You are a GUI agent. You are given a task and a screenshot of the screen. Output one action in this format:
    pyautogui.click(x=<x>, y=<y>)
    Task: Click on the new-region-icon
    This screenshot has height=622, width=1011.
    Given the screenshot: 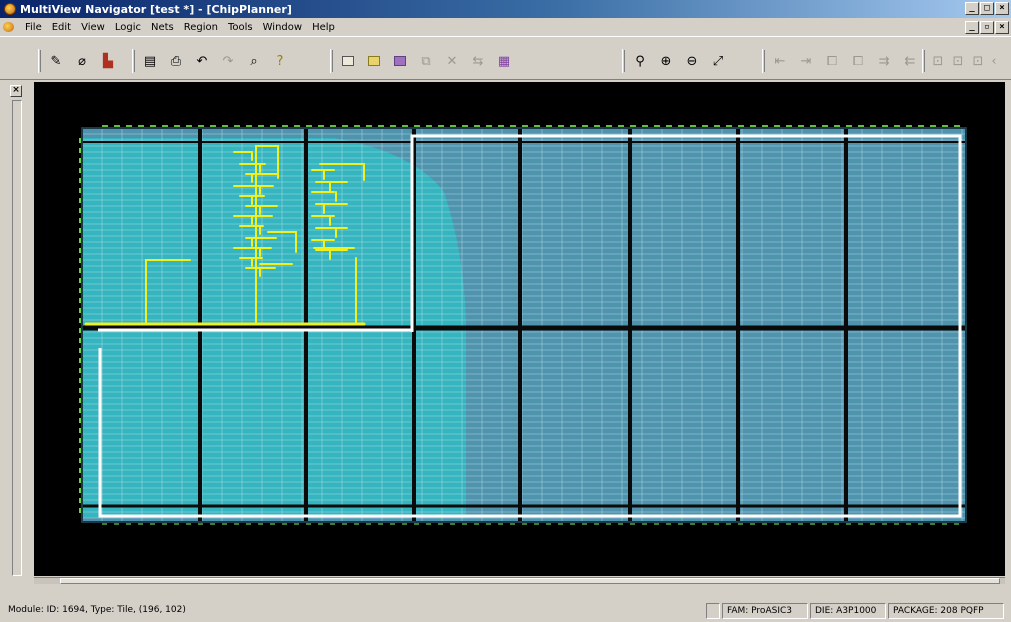 What is the action you would take?
    pyautogui.click(x=348, y=61)
    